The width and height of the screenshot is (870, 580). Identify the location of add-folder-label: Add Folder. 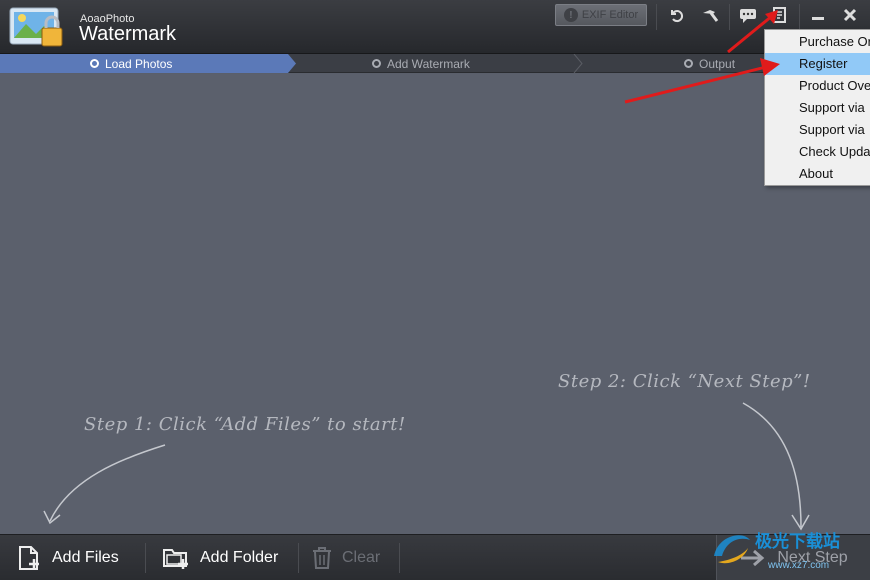
(239, 557).